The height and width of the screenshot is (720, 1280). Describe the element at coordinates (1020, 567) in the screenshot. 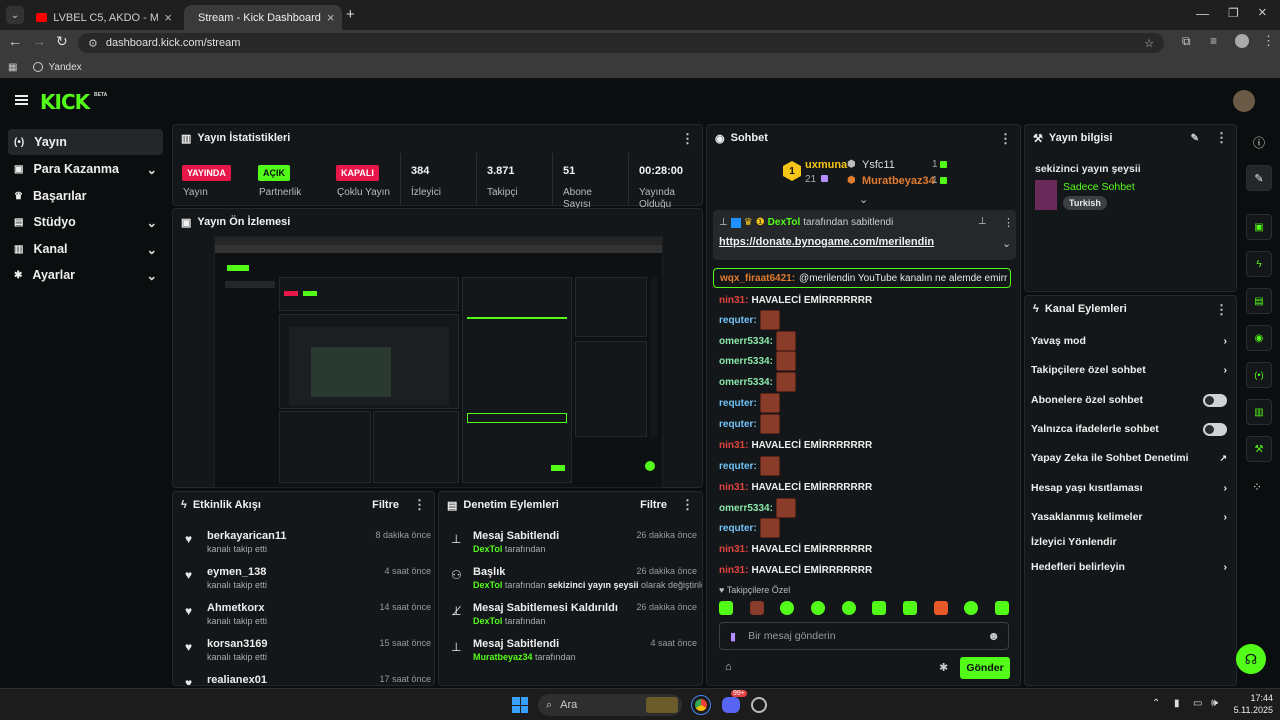

I see `chat-scrollbar` at that location.